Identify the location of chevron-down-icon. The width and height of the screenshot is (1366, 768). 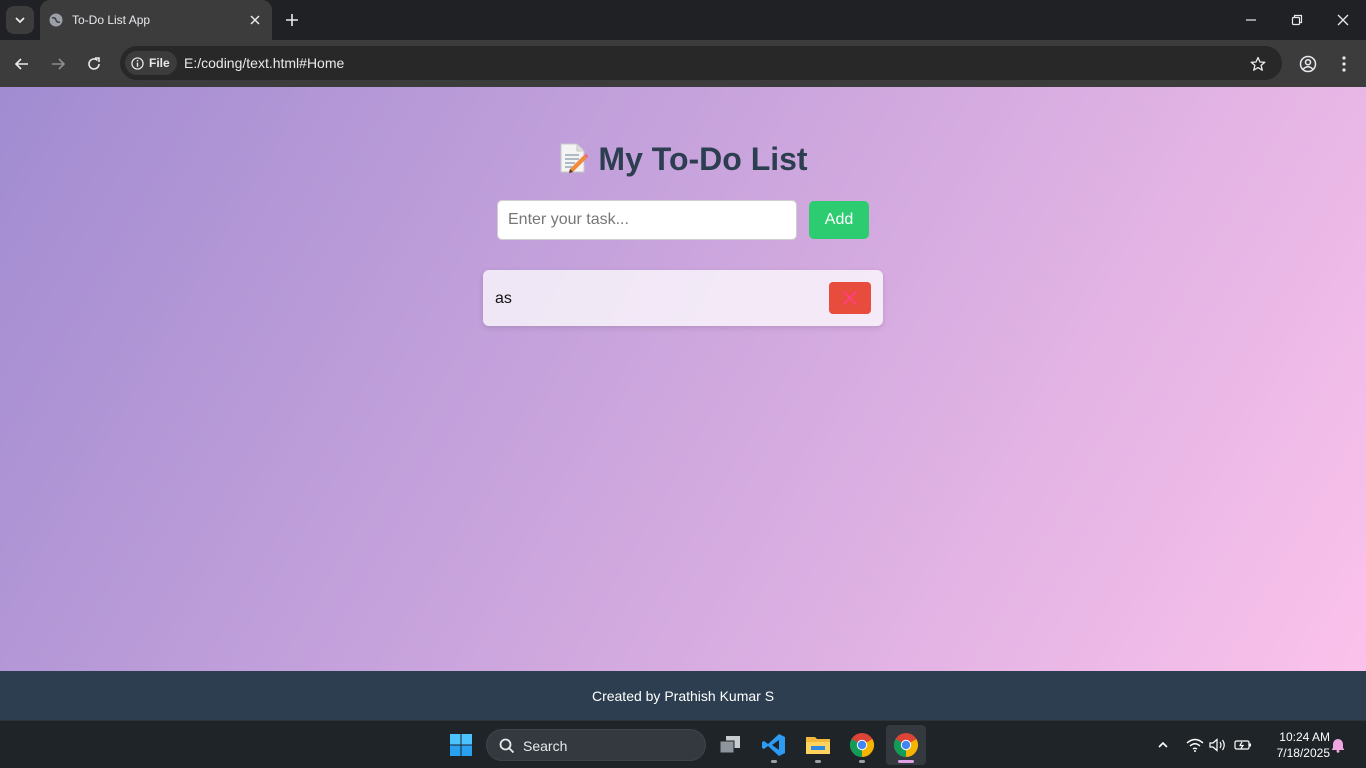
(20, 20).